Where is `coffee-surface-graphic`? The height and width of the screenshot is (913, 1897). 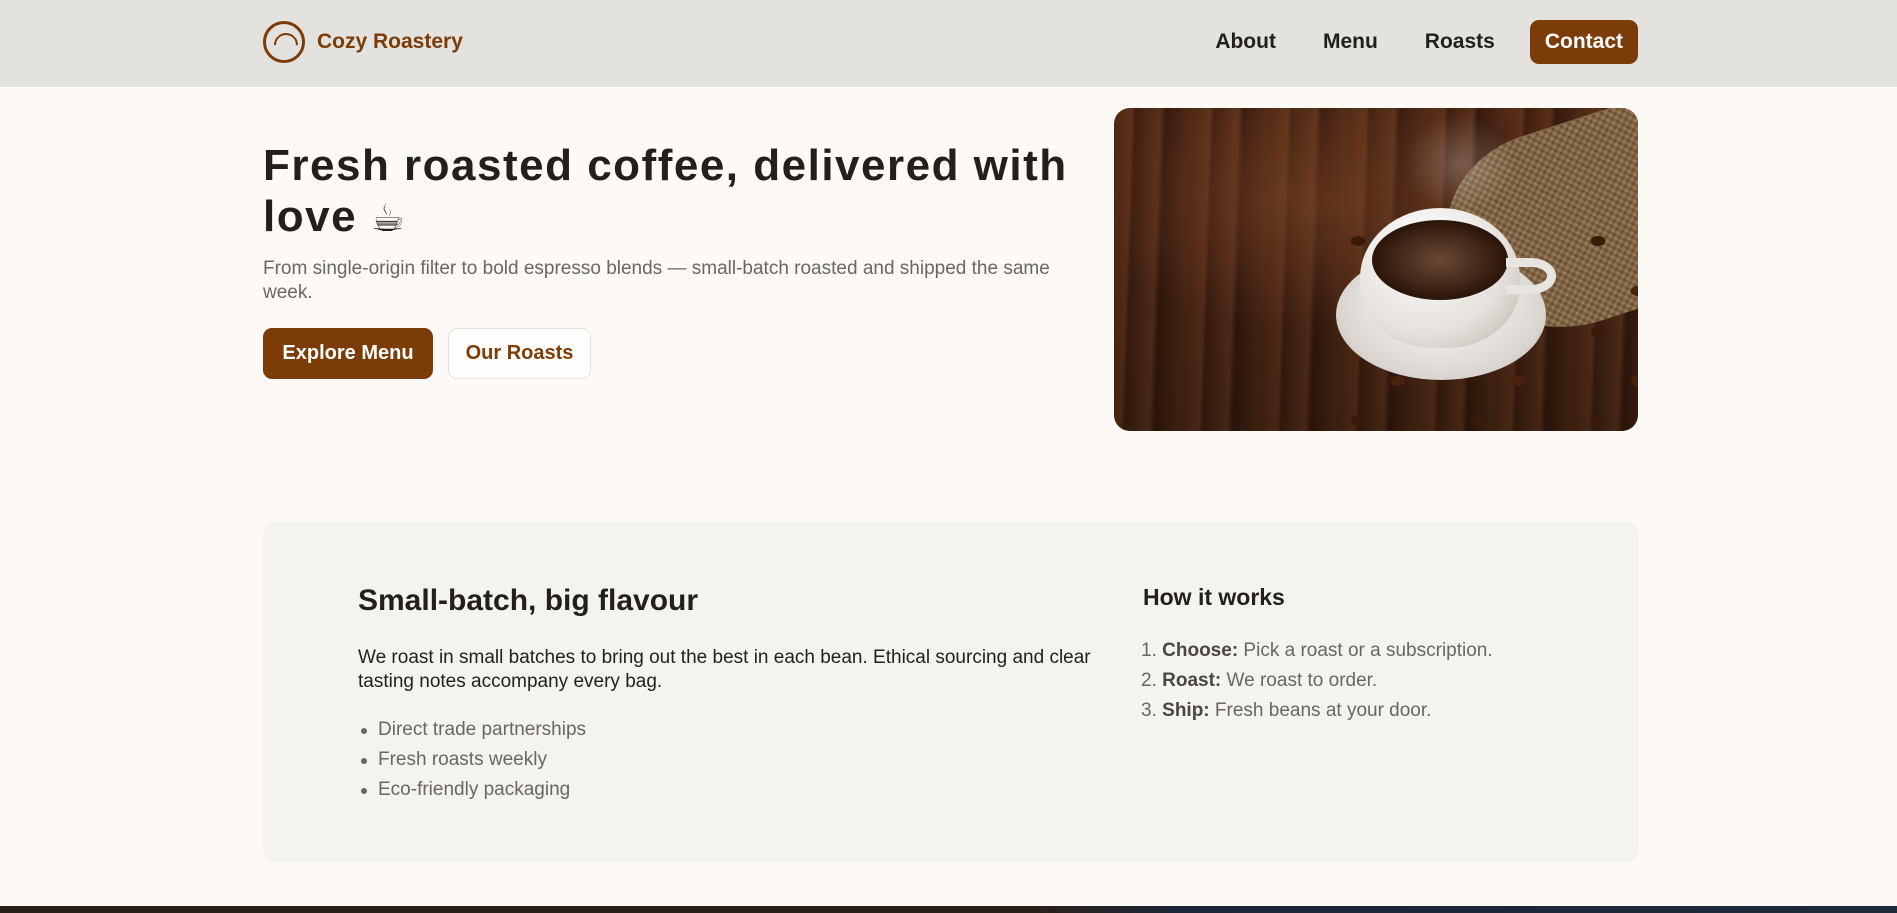
coffee-surface-graphic is located at coordinates (1440, 260).